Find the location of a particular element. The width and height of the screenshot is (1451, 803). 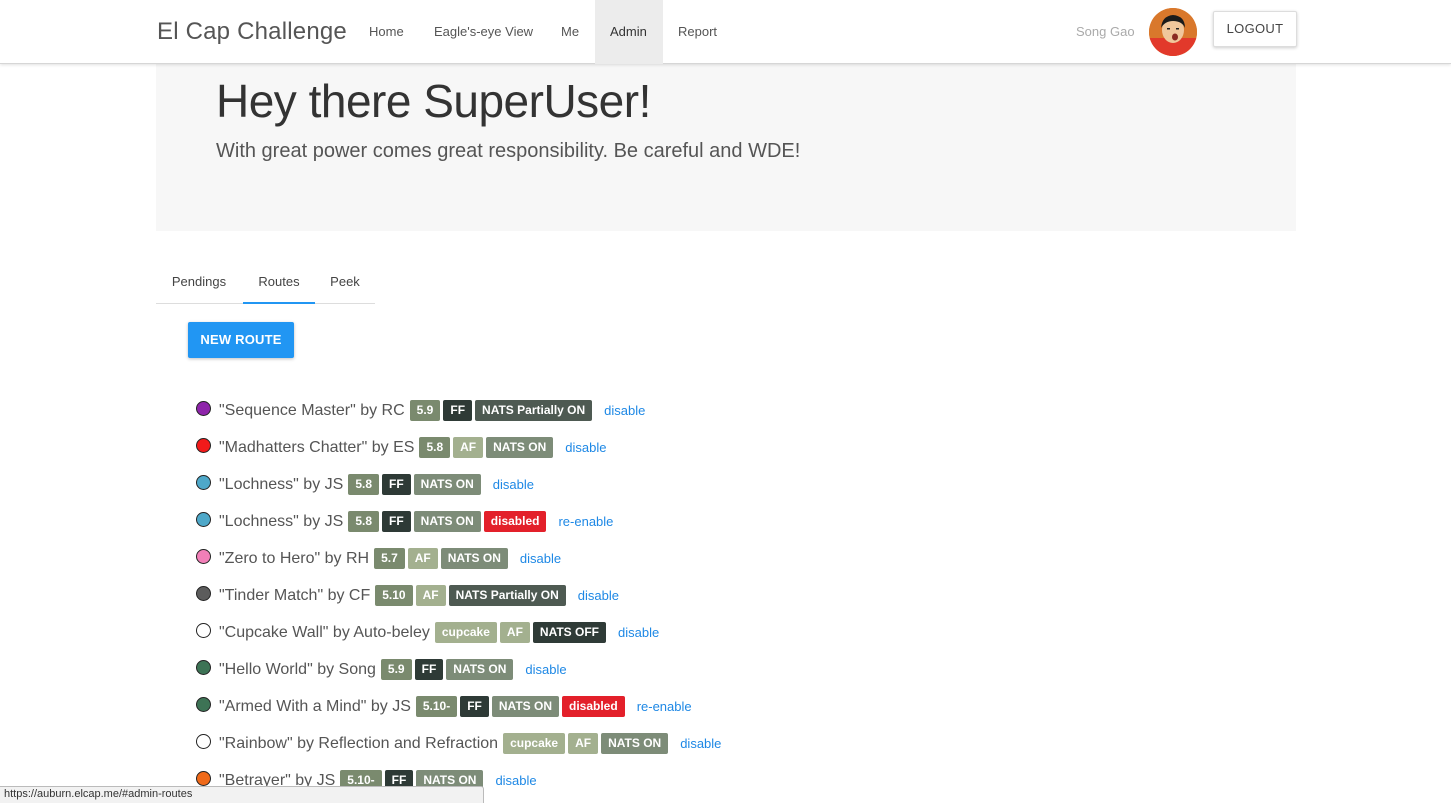

route-badge-nats-off: NATS OFF is located at coordinates (569, 632).